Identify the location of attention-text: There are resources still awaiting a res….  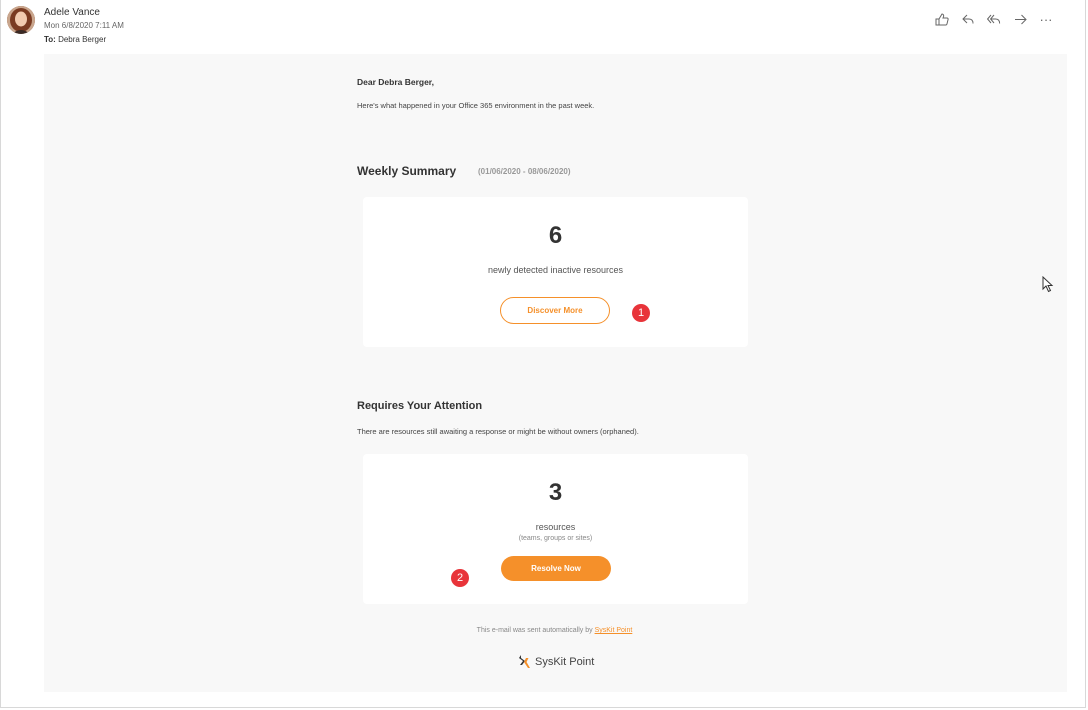
(498, 431).